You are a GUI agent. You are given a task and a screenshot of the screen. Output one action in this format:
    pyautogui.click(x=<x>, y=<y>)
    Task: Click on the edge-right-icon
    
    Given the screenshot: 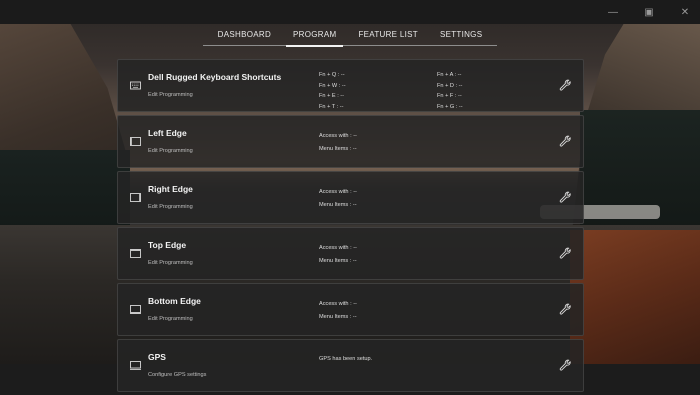 What is the action you would take?
    pyautogui.click(x=135, y=197)
    